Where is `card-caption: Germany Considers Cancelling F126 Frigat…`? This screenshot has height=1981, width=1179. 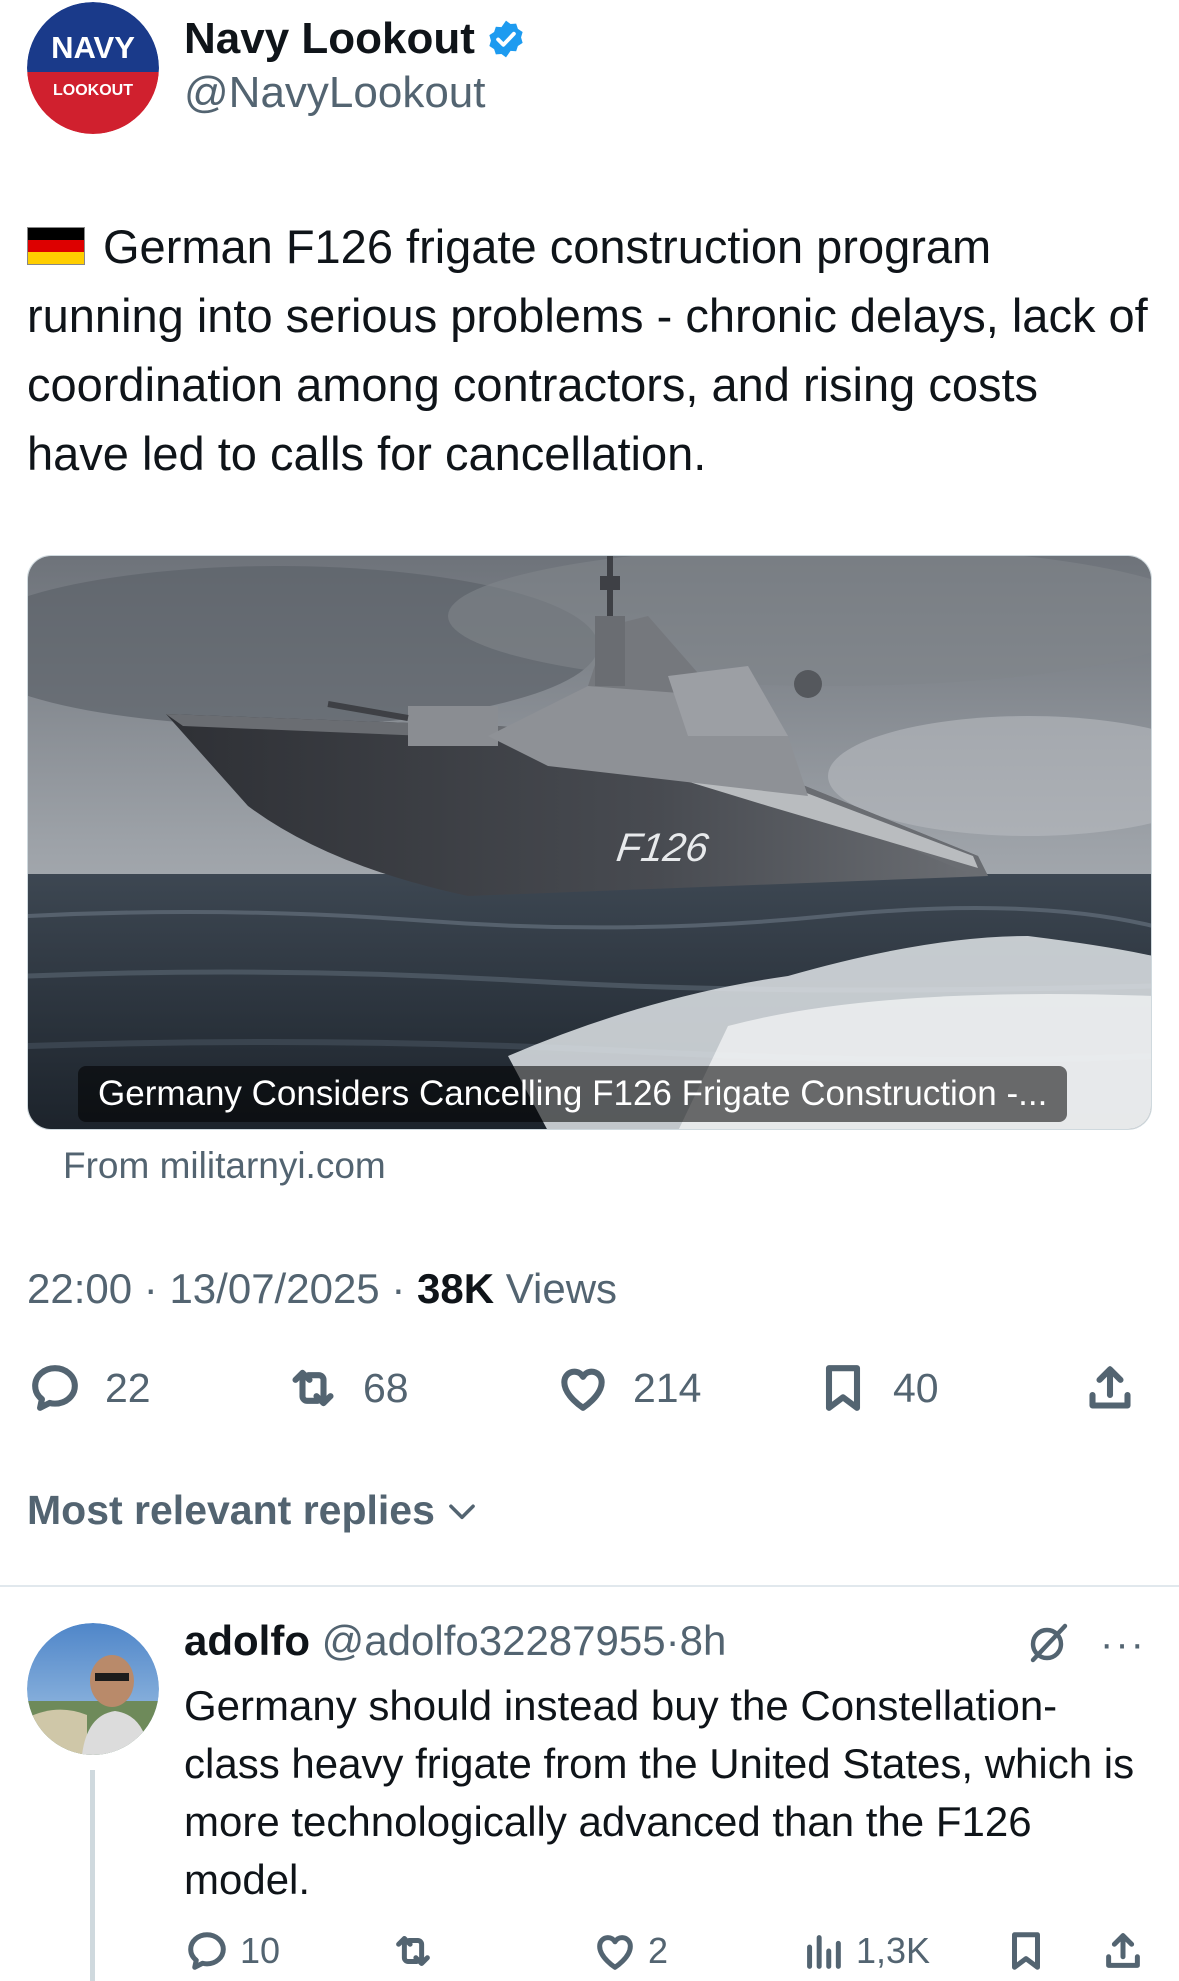
card-caption: Germany Considers Cancelling F126 Frigat… is located at coordinates (573, 1094).